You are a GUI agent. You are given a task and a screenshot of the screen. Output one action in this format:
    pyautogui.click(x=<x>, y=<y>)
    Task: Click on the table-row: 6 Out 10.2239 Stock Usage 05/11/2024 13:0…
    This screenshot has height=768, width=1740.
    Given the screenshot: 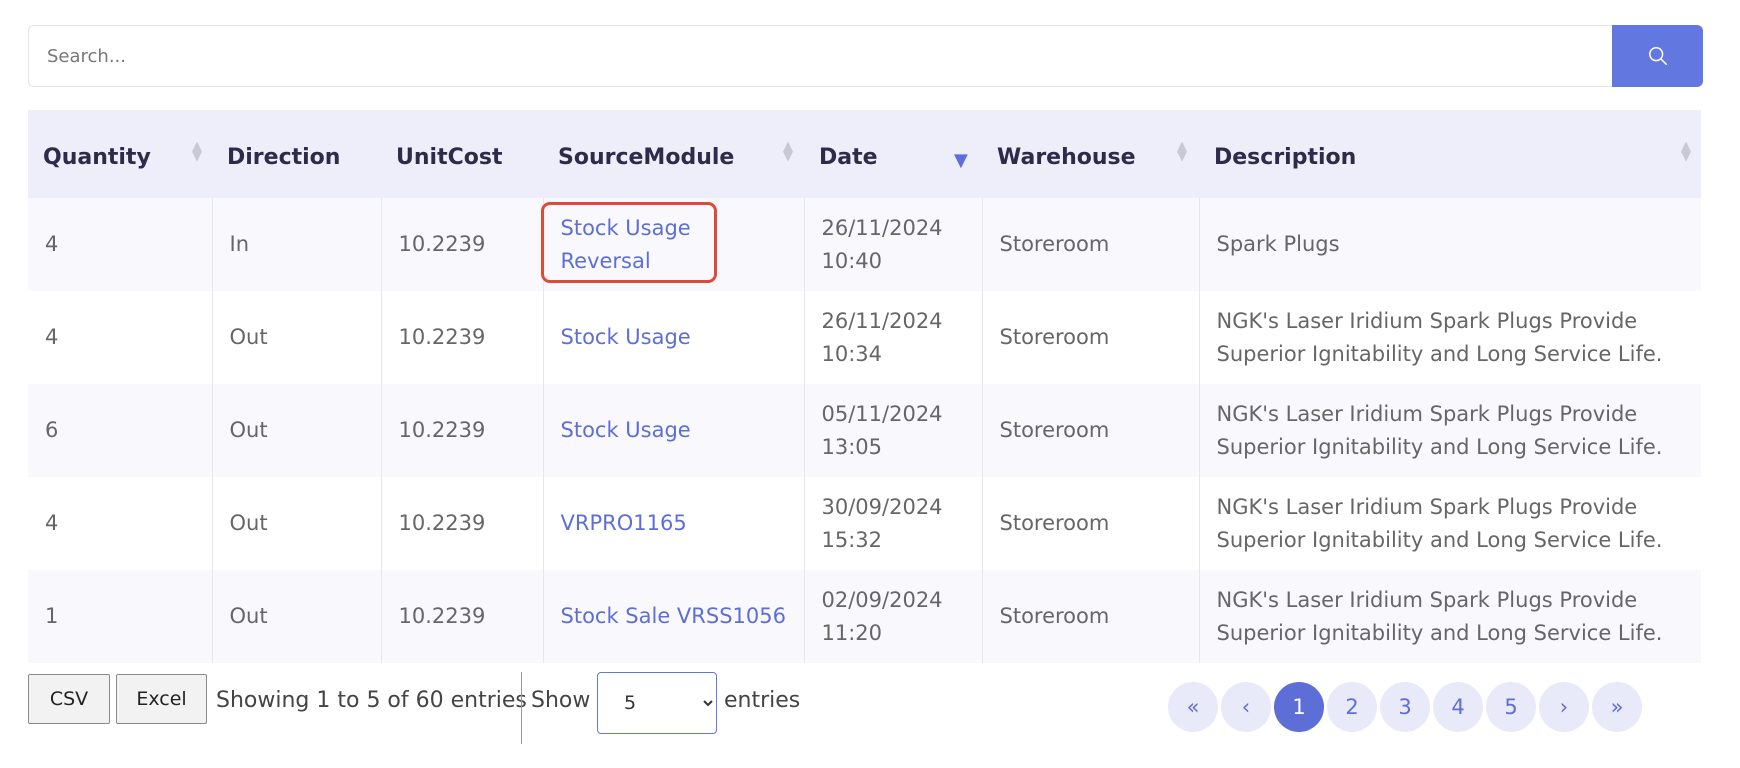 What is the action you would take?
    pyautogui.click(x=864, y=430)
    